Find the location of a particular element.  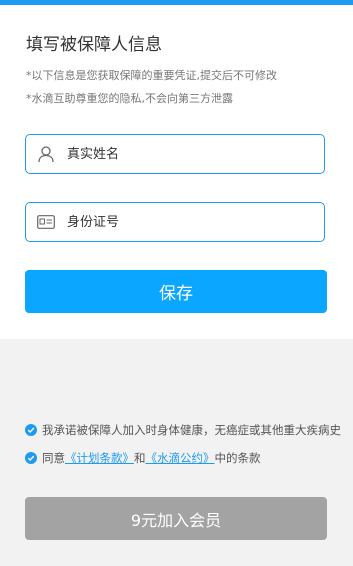

health-promise-row: 我承诺被保障人加入时身体健康，无癌症或其他重大疾病史 is located at coordinates (183, 430).